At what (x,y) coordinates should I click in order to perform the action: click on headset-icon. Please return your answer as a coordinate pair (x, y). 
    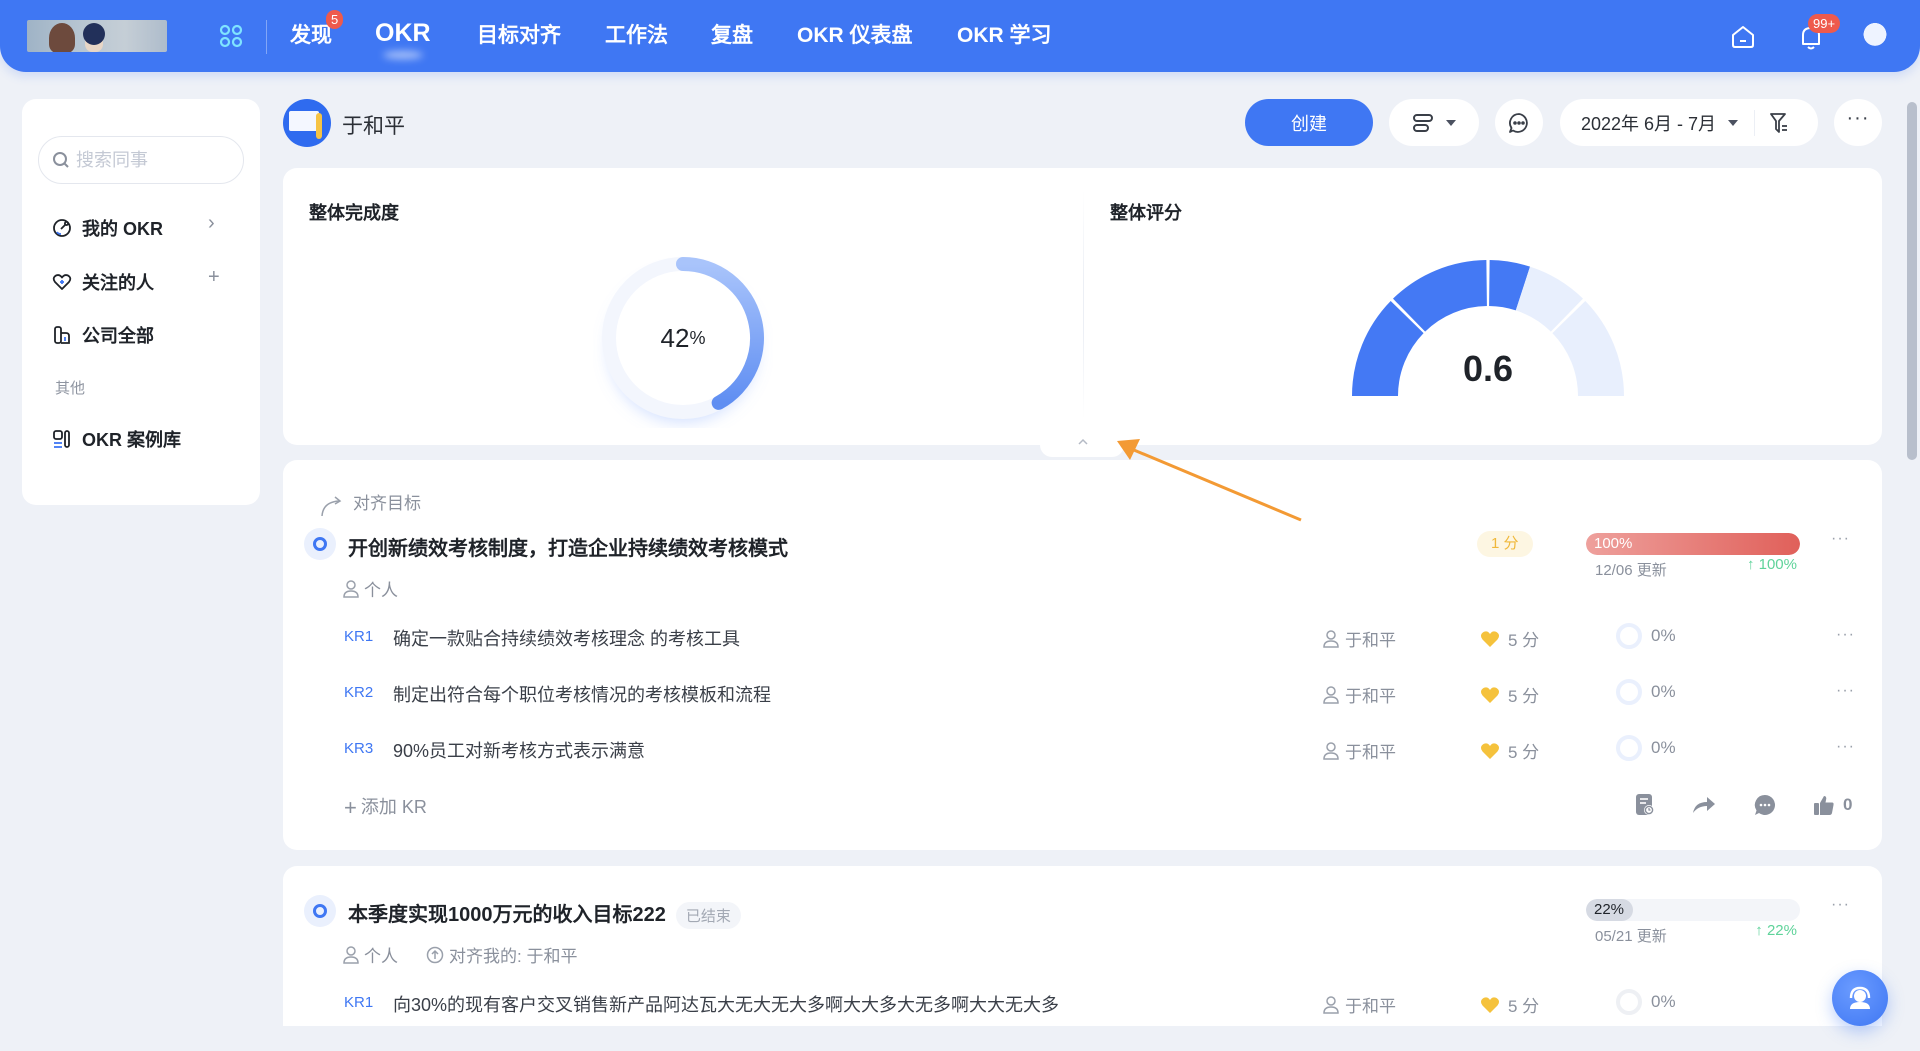
    Looking at the image, I should click on (1860, 997).